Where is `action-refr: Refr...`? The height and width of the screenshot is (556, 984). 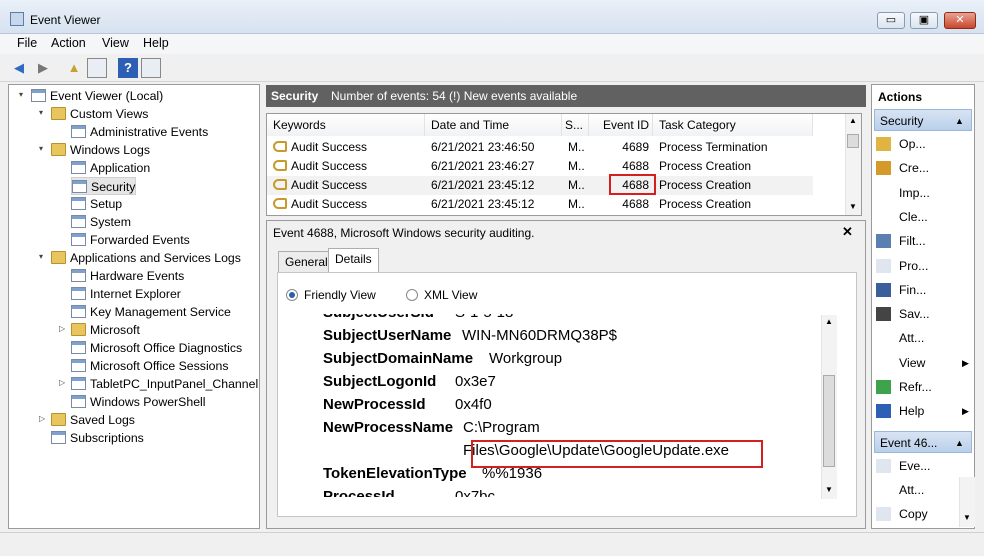 action-refr: Refr... is located at coordinates (904, 387).